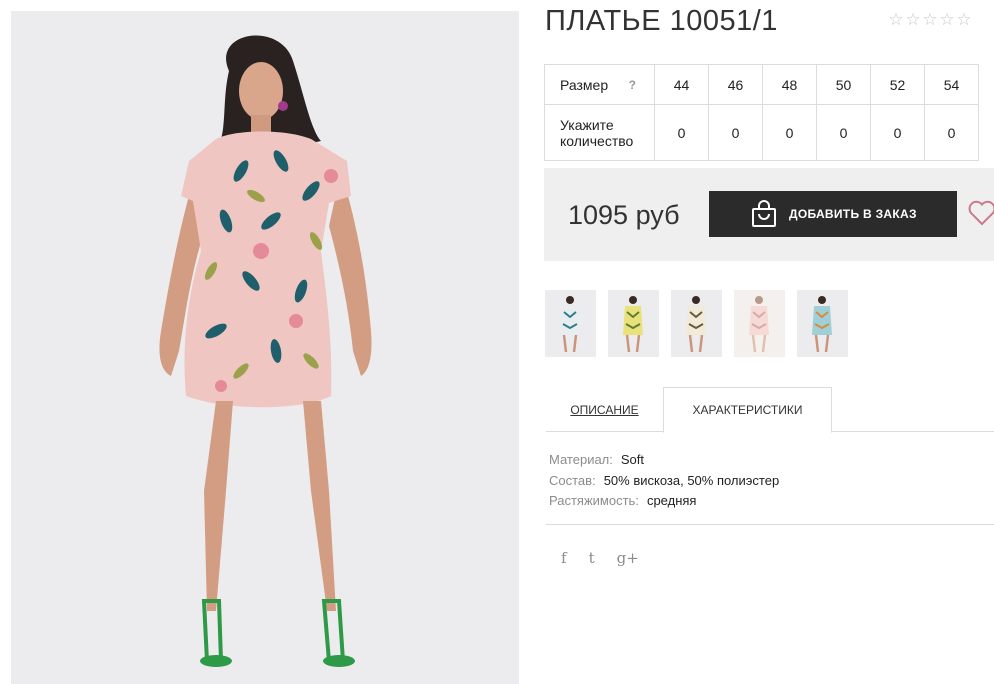 Image resolution: width=994 pixels, height=684 pixels. Describe the element at coordinates (681, 84) in the screenshot. I see `size-option: 44` at that location.